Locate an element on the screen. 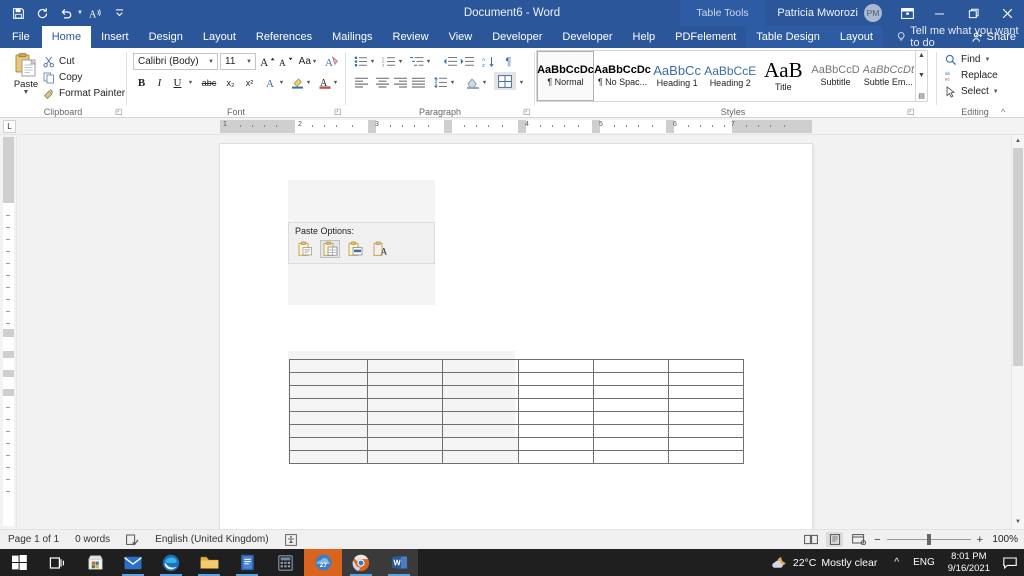  share-button: Share is located at coordinates (994, 37).